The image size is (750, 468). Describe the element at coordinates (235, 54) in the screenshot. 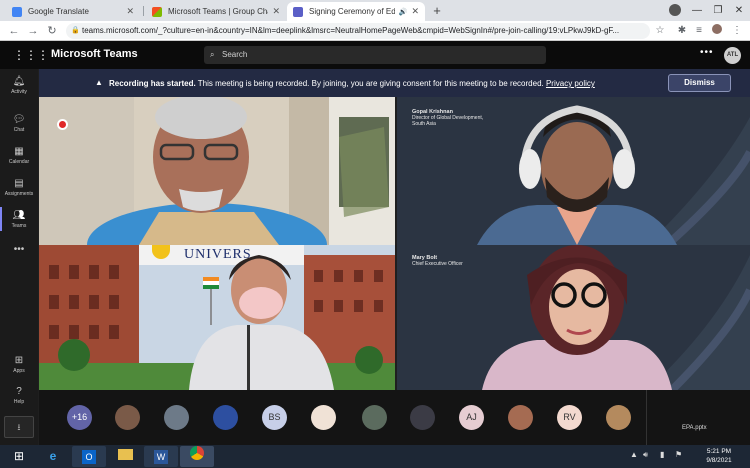

I see `search-placeholder: Search` at that location.